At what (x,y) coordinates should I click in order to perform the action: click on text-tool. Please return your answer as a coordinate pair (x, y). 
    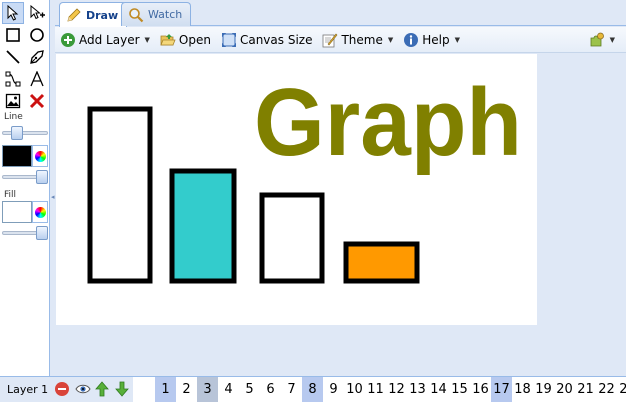
    Looking at the image, I should click on (37, 79).